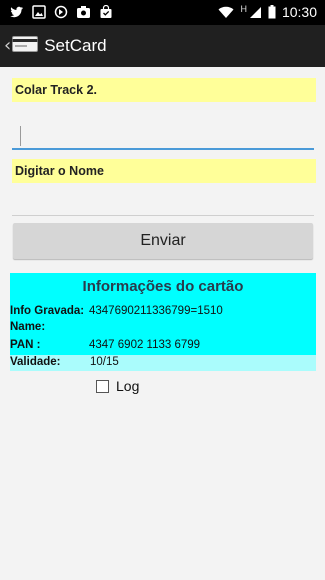  Describe the element at coordinates (163, 329) in the screenshot. I see `info-row-name: Name:` at that location.